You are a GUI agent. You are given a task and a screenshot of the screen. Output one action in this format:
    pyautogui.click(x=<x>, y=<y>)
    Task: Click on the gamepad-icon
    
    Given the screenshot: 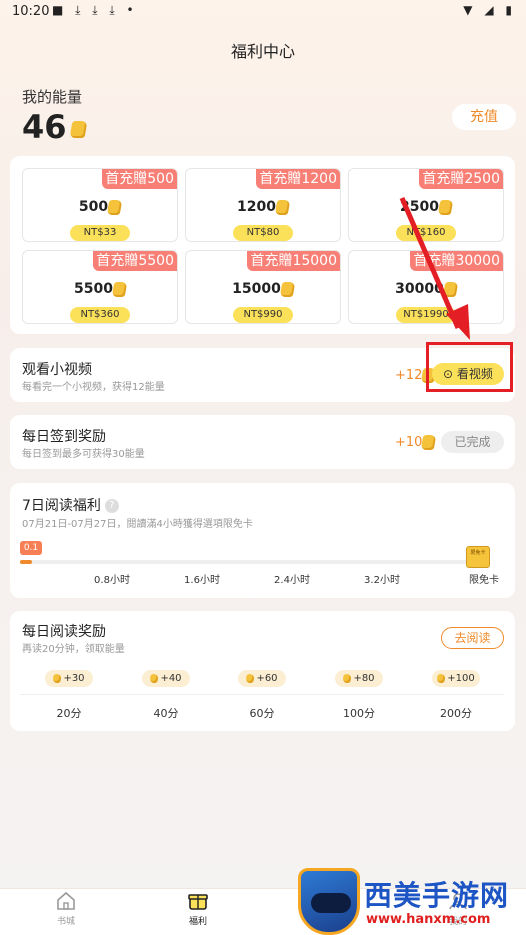 What is the action you would take?
    pyautogui.click(x=331, y=903)
    